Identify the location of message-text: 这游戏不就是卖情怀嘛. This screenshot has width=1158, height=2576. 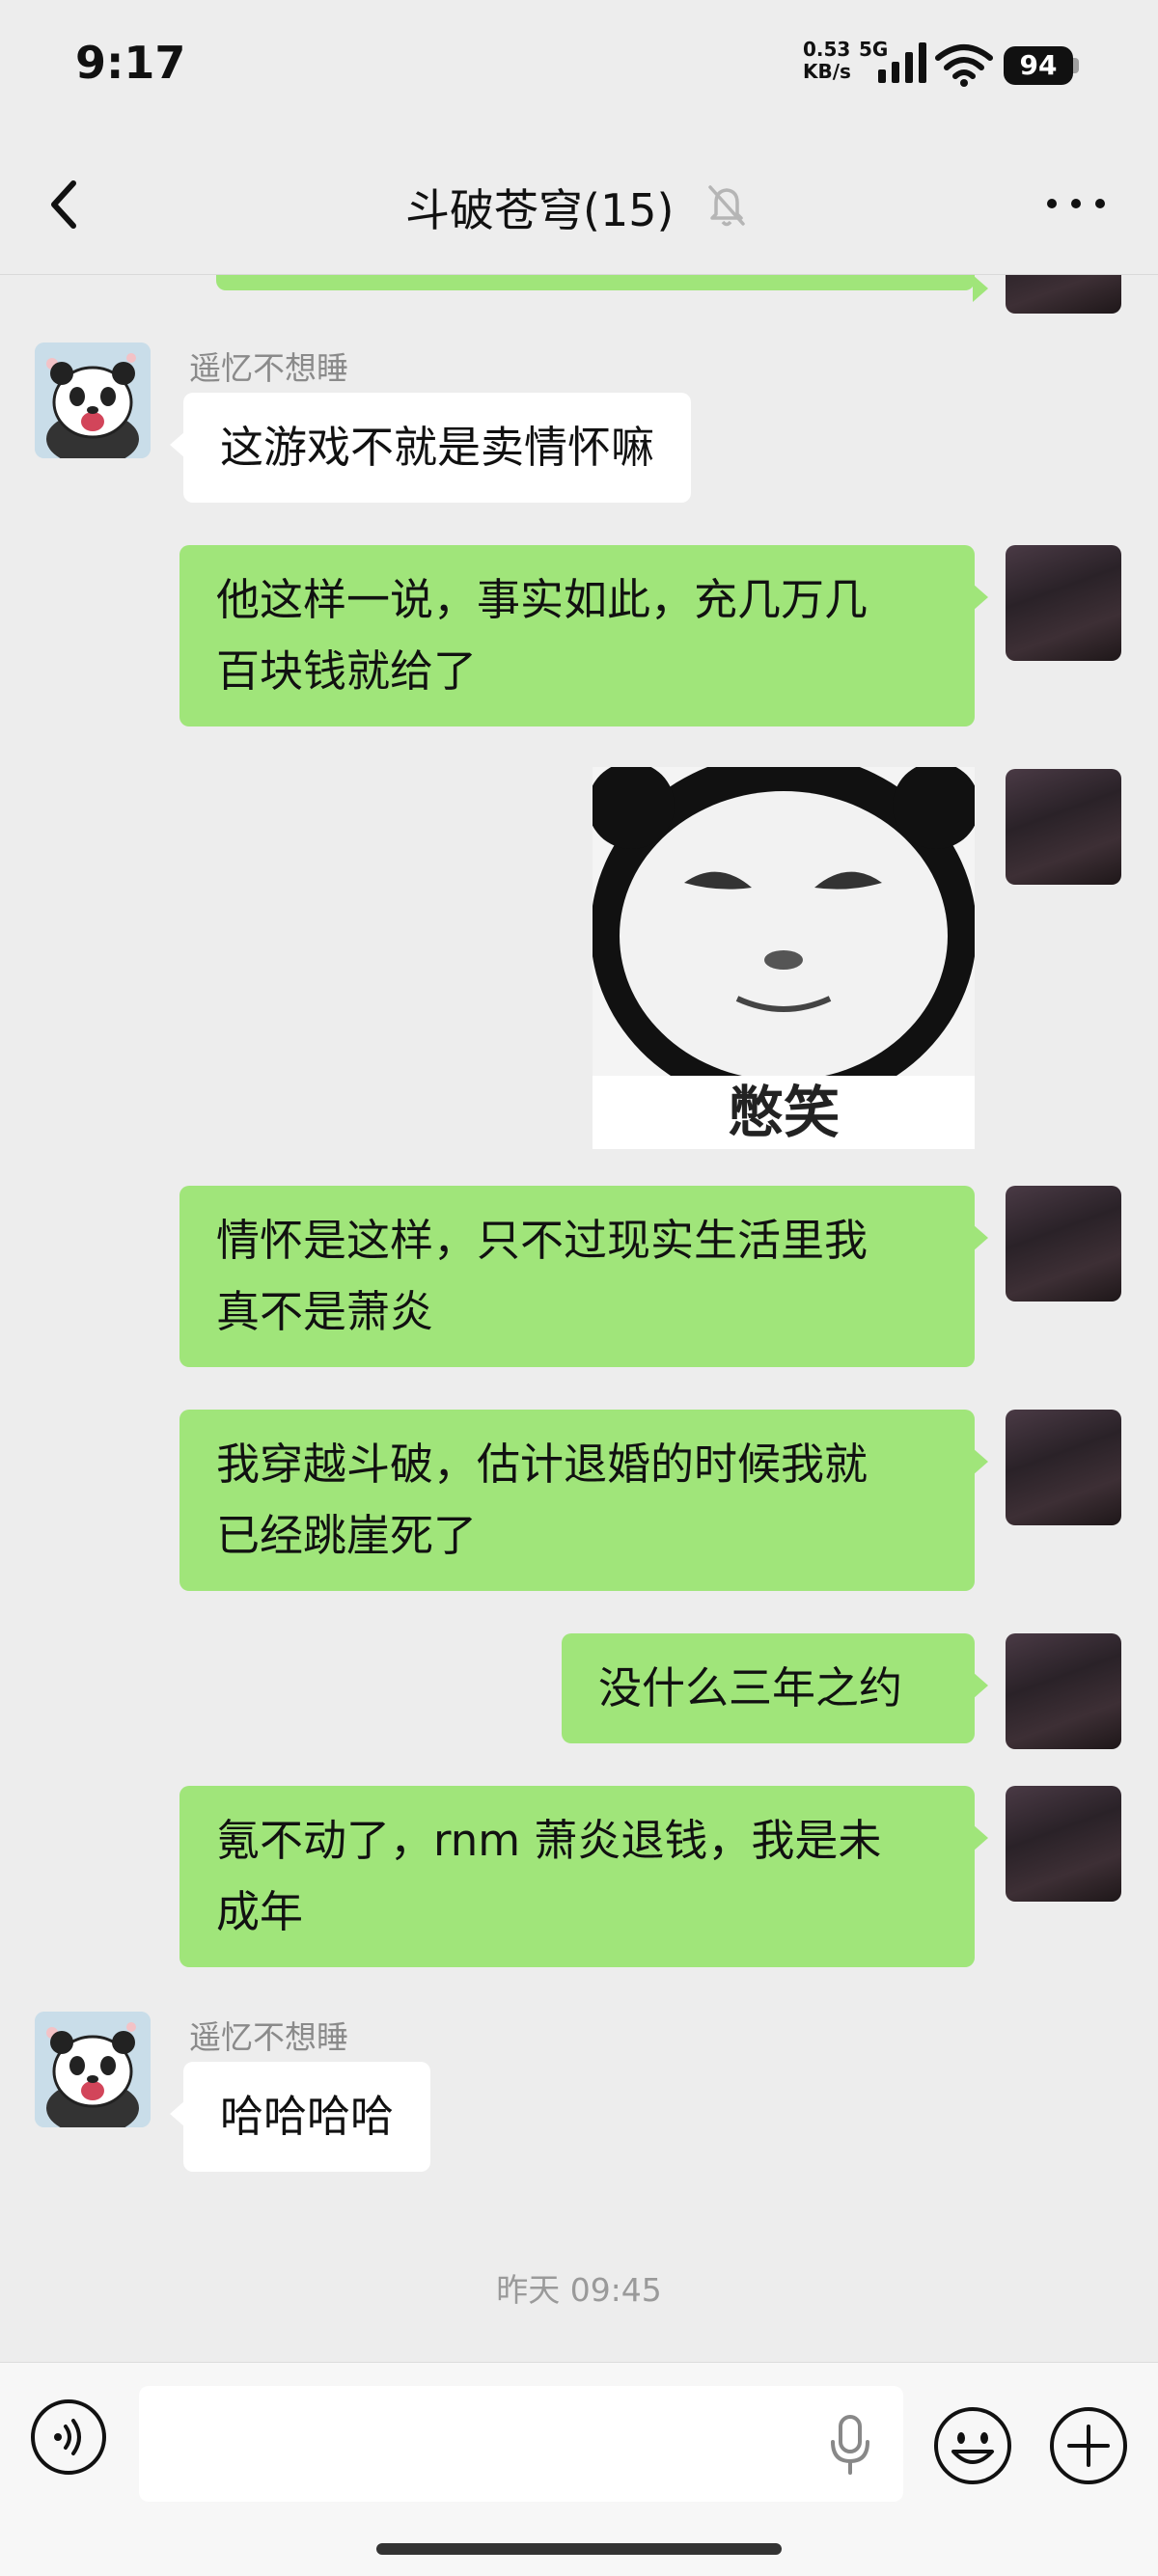
(437, 448).